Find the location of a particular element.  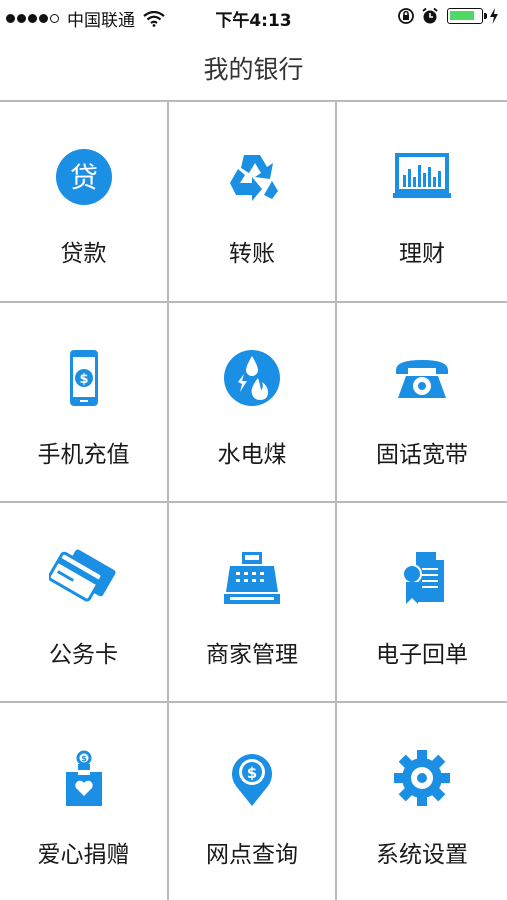

menu-item-label: 系统设置 is located at coordinates (422, 855).